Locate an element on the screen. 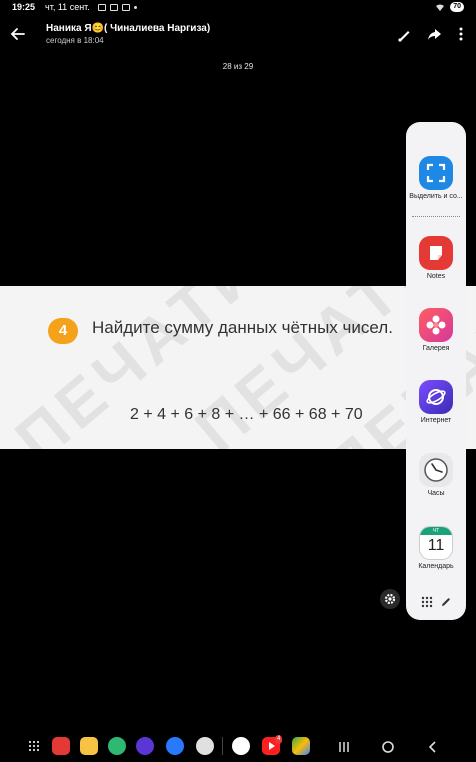  gallery-icon is located at coordinates (436, 325).